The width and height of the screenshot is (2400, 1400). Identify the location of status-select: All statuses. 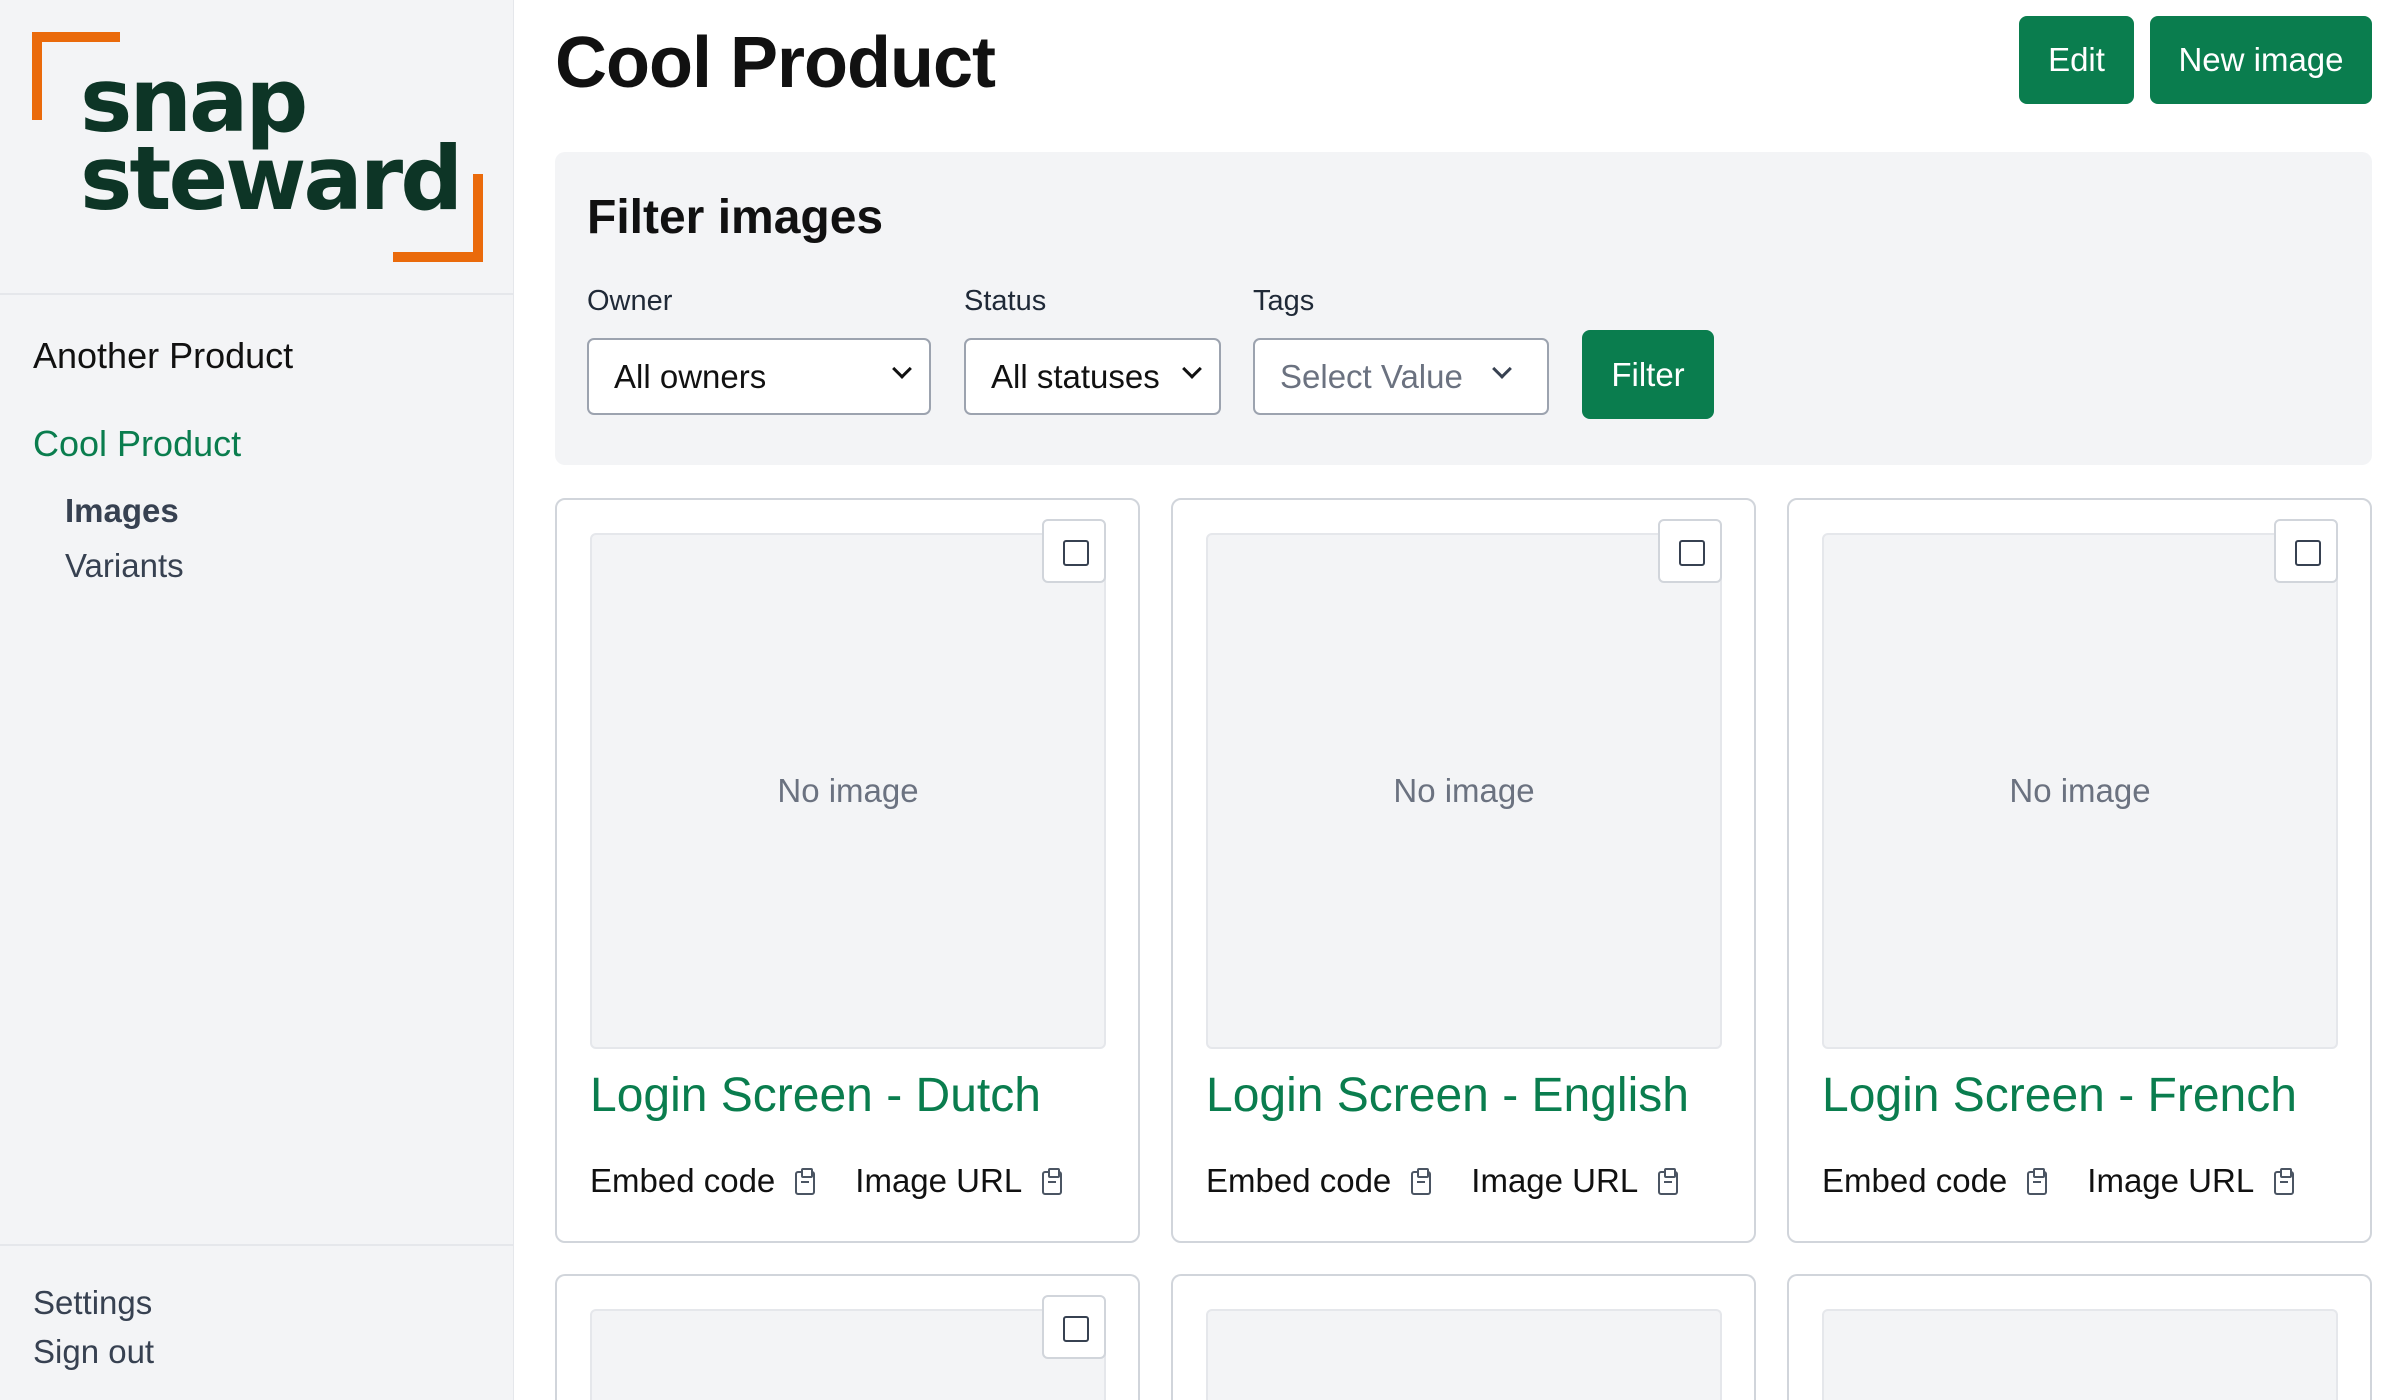
(1092, 376).